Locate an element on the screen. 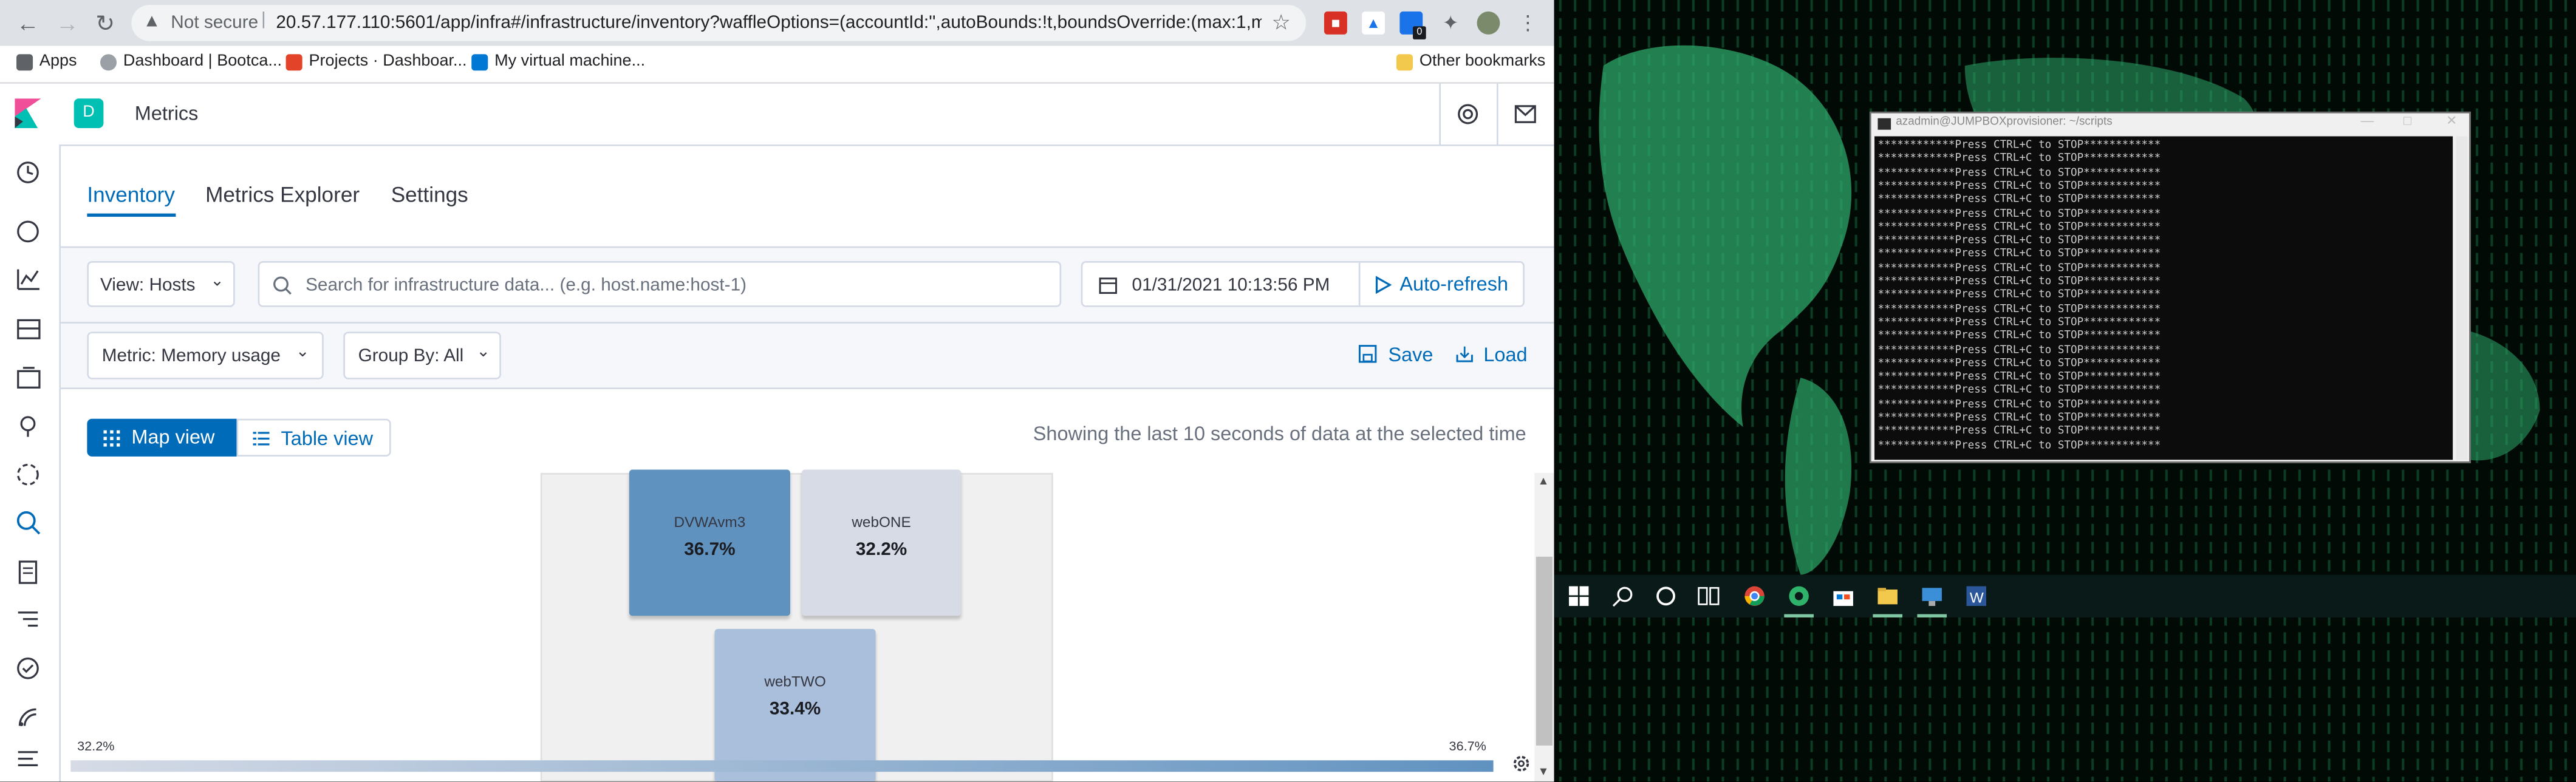 The width and height of the screenshot is (2576, 782). band-divider is located at coordinates (807, 323).